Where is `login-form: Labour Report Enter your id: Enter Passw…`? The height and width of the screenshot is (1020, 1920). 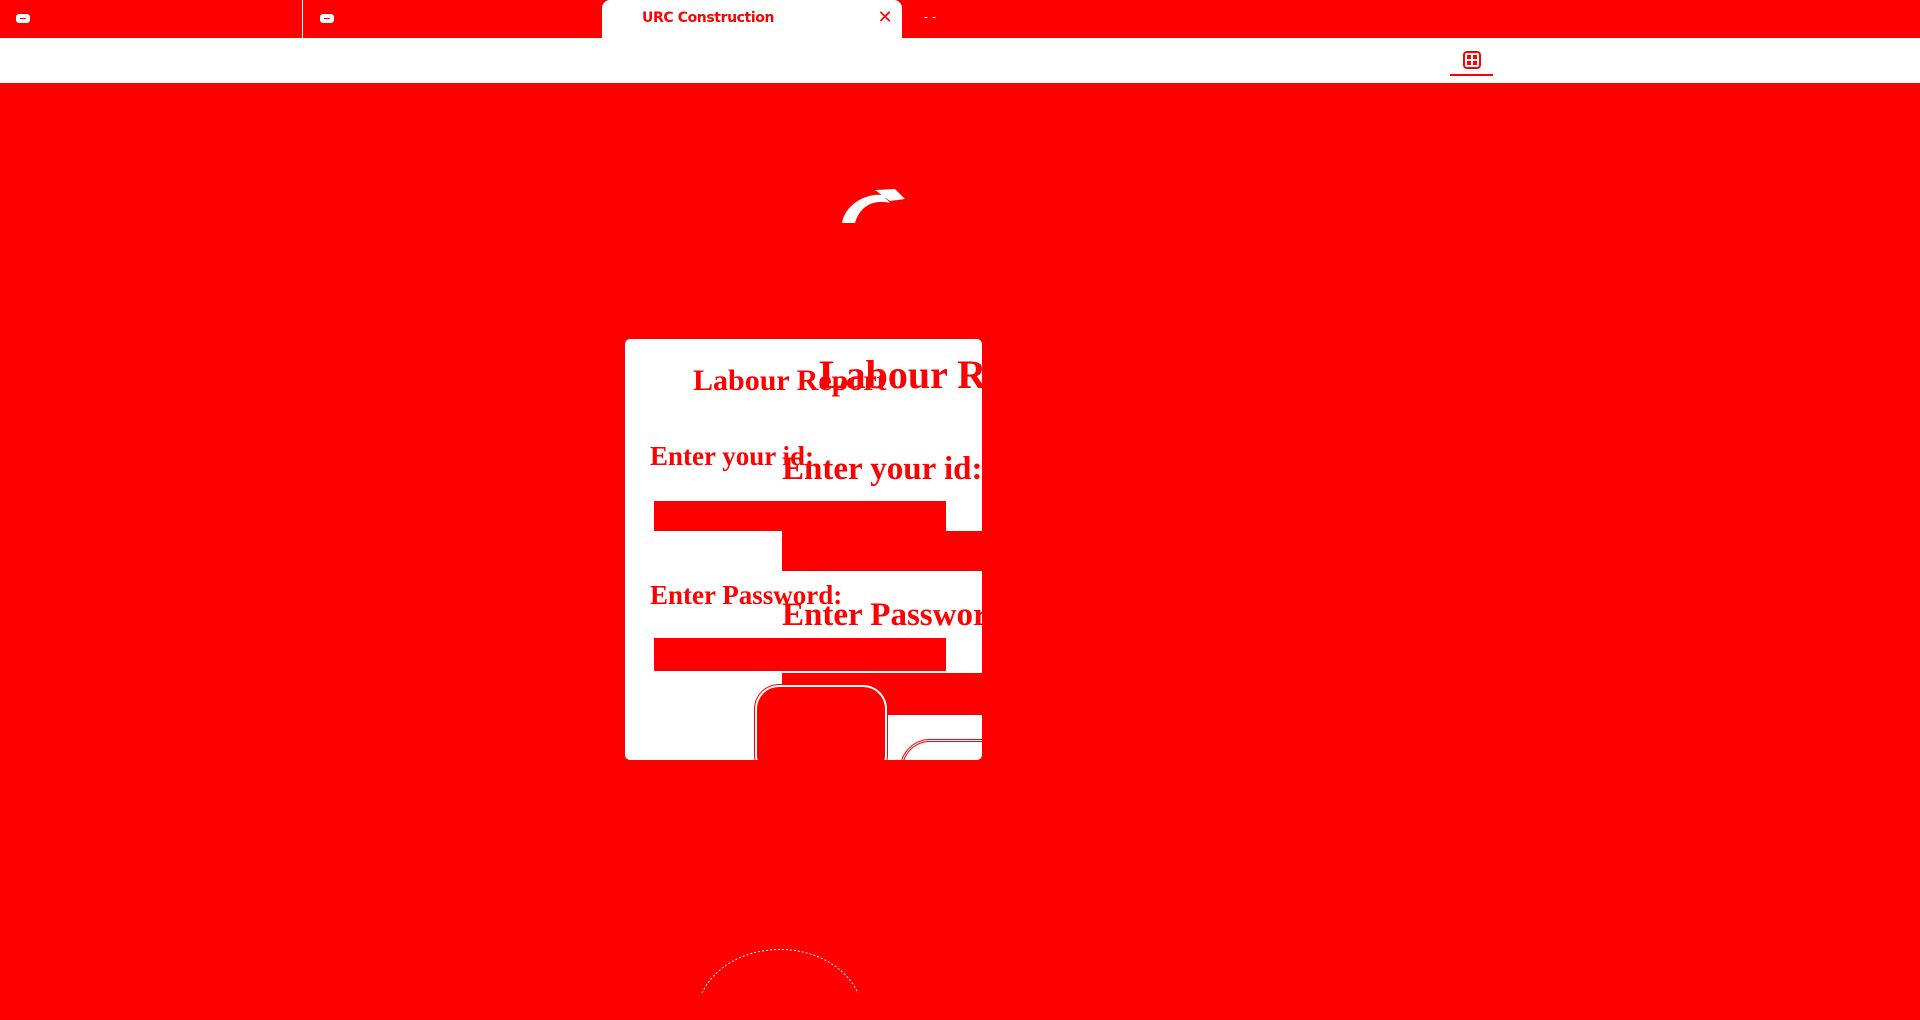 login-form: Labour Report Enter your id: Enter Passw… is located at coordinates (803, 549).